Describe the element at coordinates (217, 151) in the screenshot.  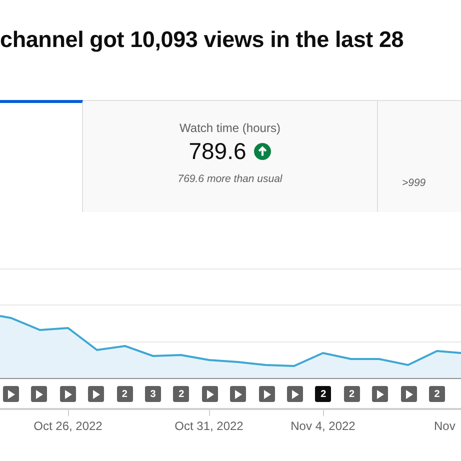
I see `metric-value: 789.6` at that location.